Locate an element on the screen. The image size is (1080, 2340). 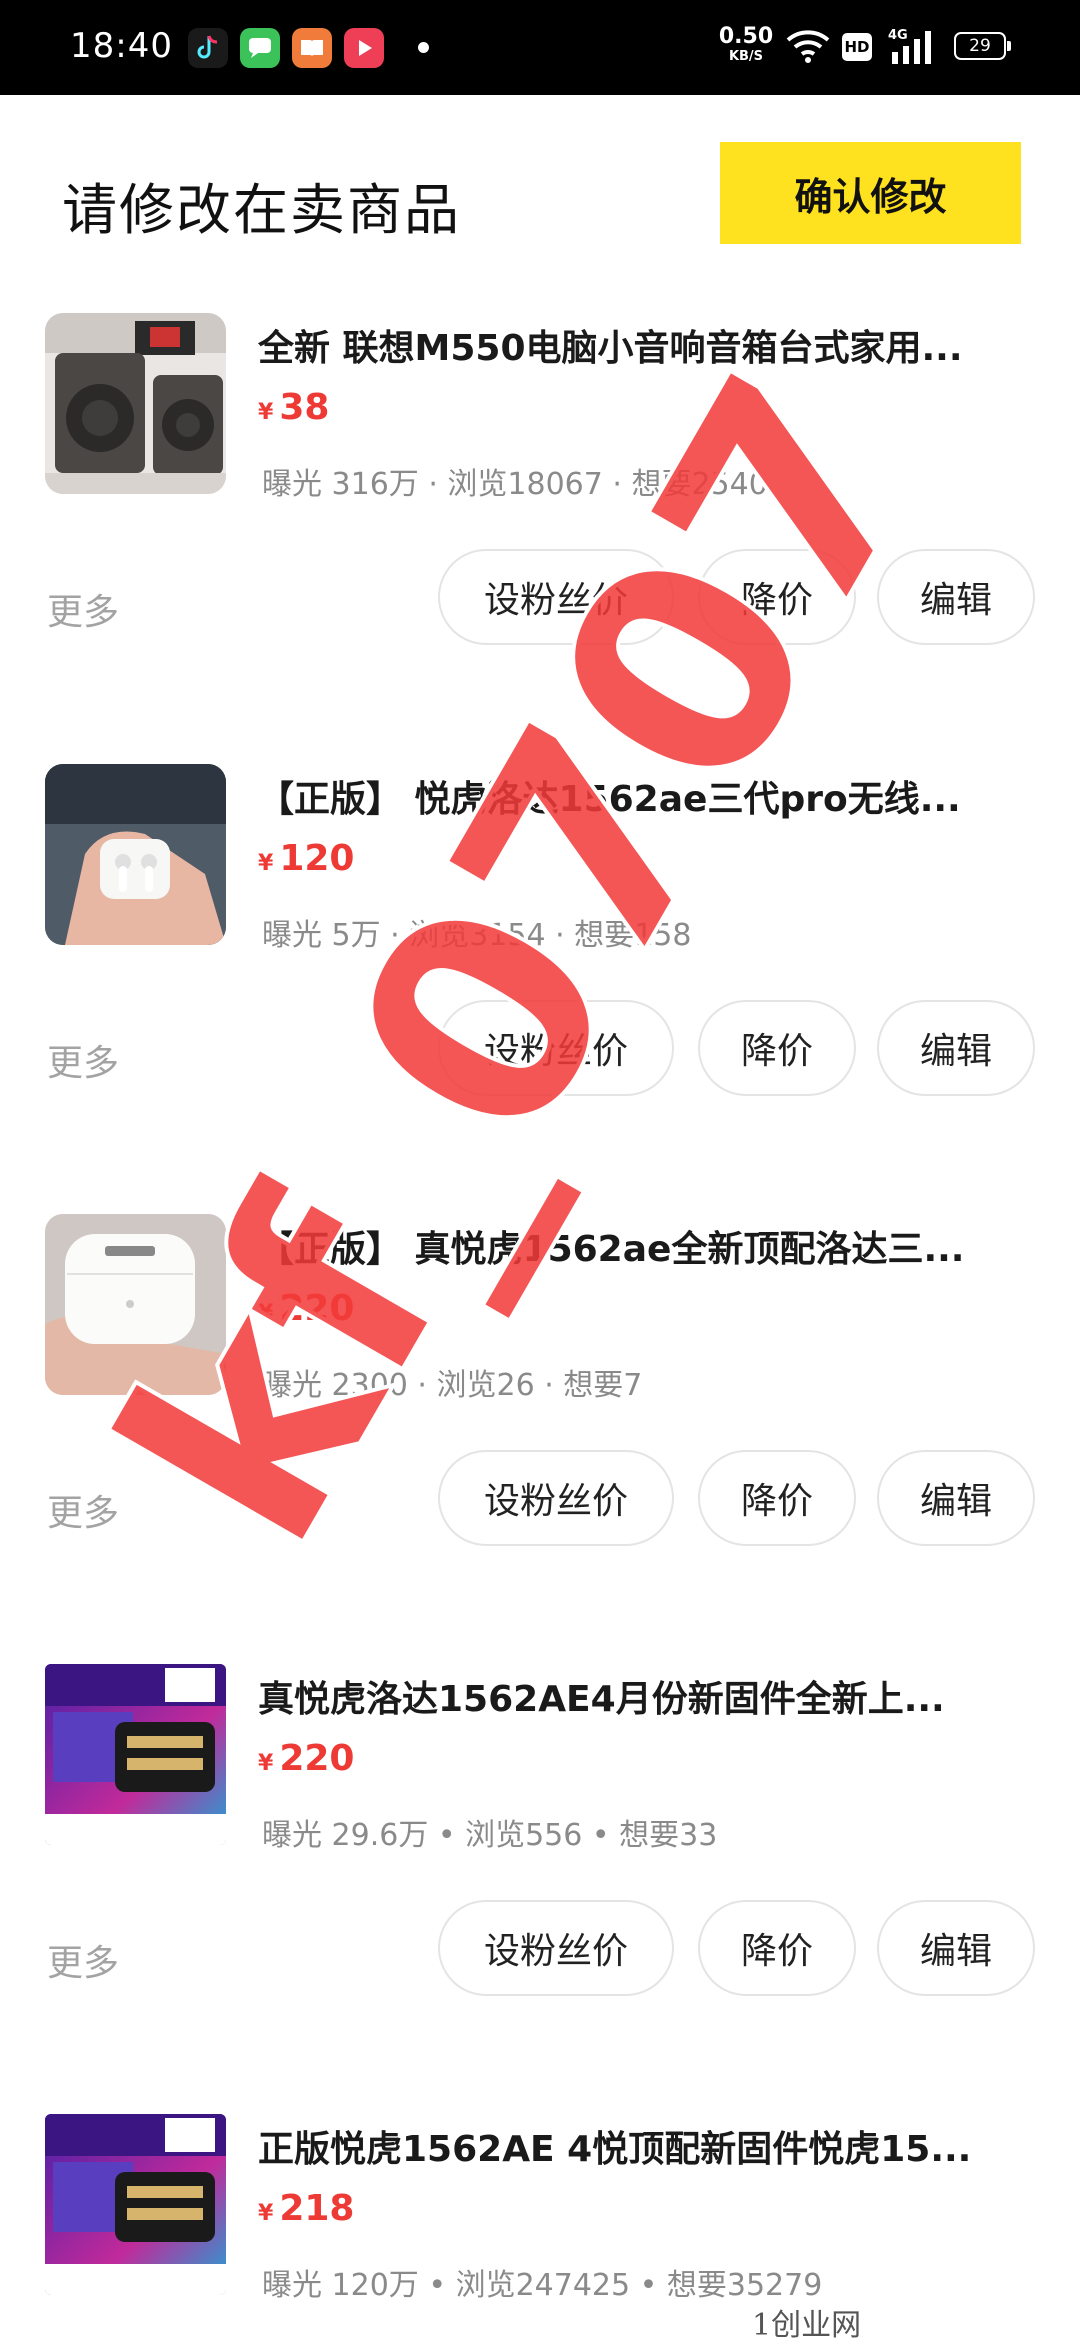
status-bar: 18:40 0.50 KB/S HD 4G 29 is located at coordinates (540, 47).